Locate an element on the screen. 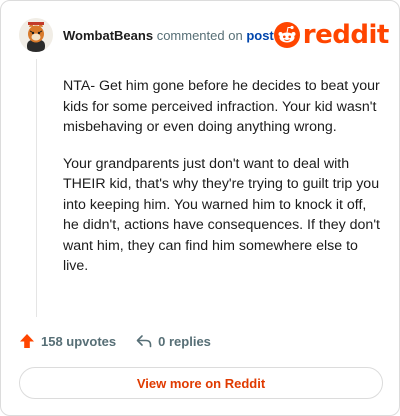 This screenshot has height=416, width=400. view-more-button: View more on Reddit is located at coordinates (201, 383).